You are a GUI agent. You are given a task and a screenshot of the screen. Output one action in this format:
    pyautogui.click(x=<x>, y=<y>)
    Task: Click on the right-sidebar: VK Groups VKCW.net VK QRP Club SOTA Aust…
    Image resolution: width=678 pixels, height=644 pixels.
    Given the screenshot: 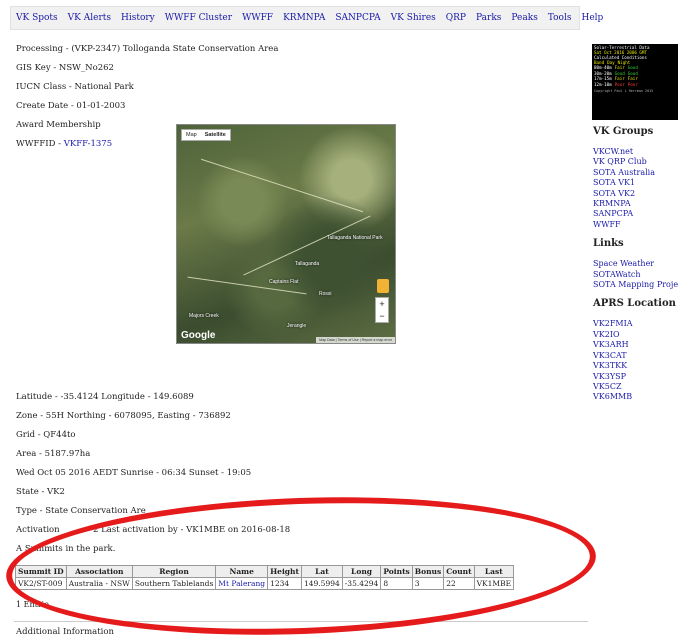 What is the action you would take?
    pyautogui.click(x=635, y=268)
    